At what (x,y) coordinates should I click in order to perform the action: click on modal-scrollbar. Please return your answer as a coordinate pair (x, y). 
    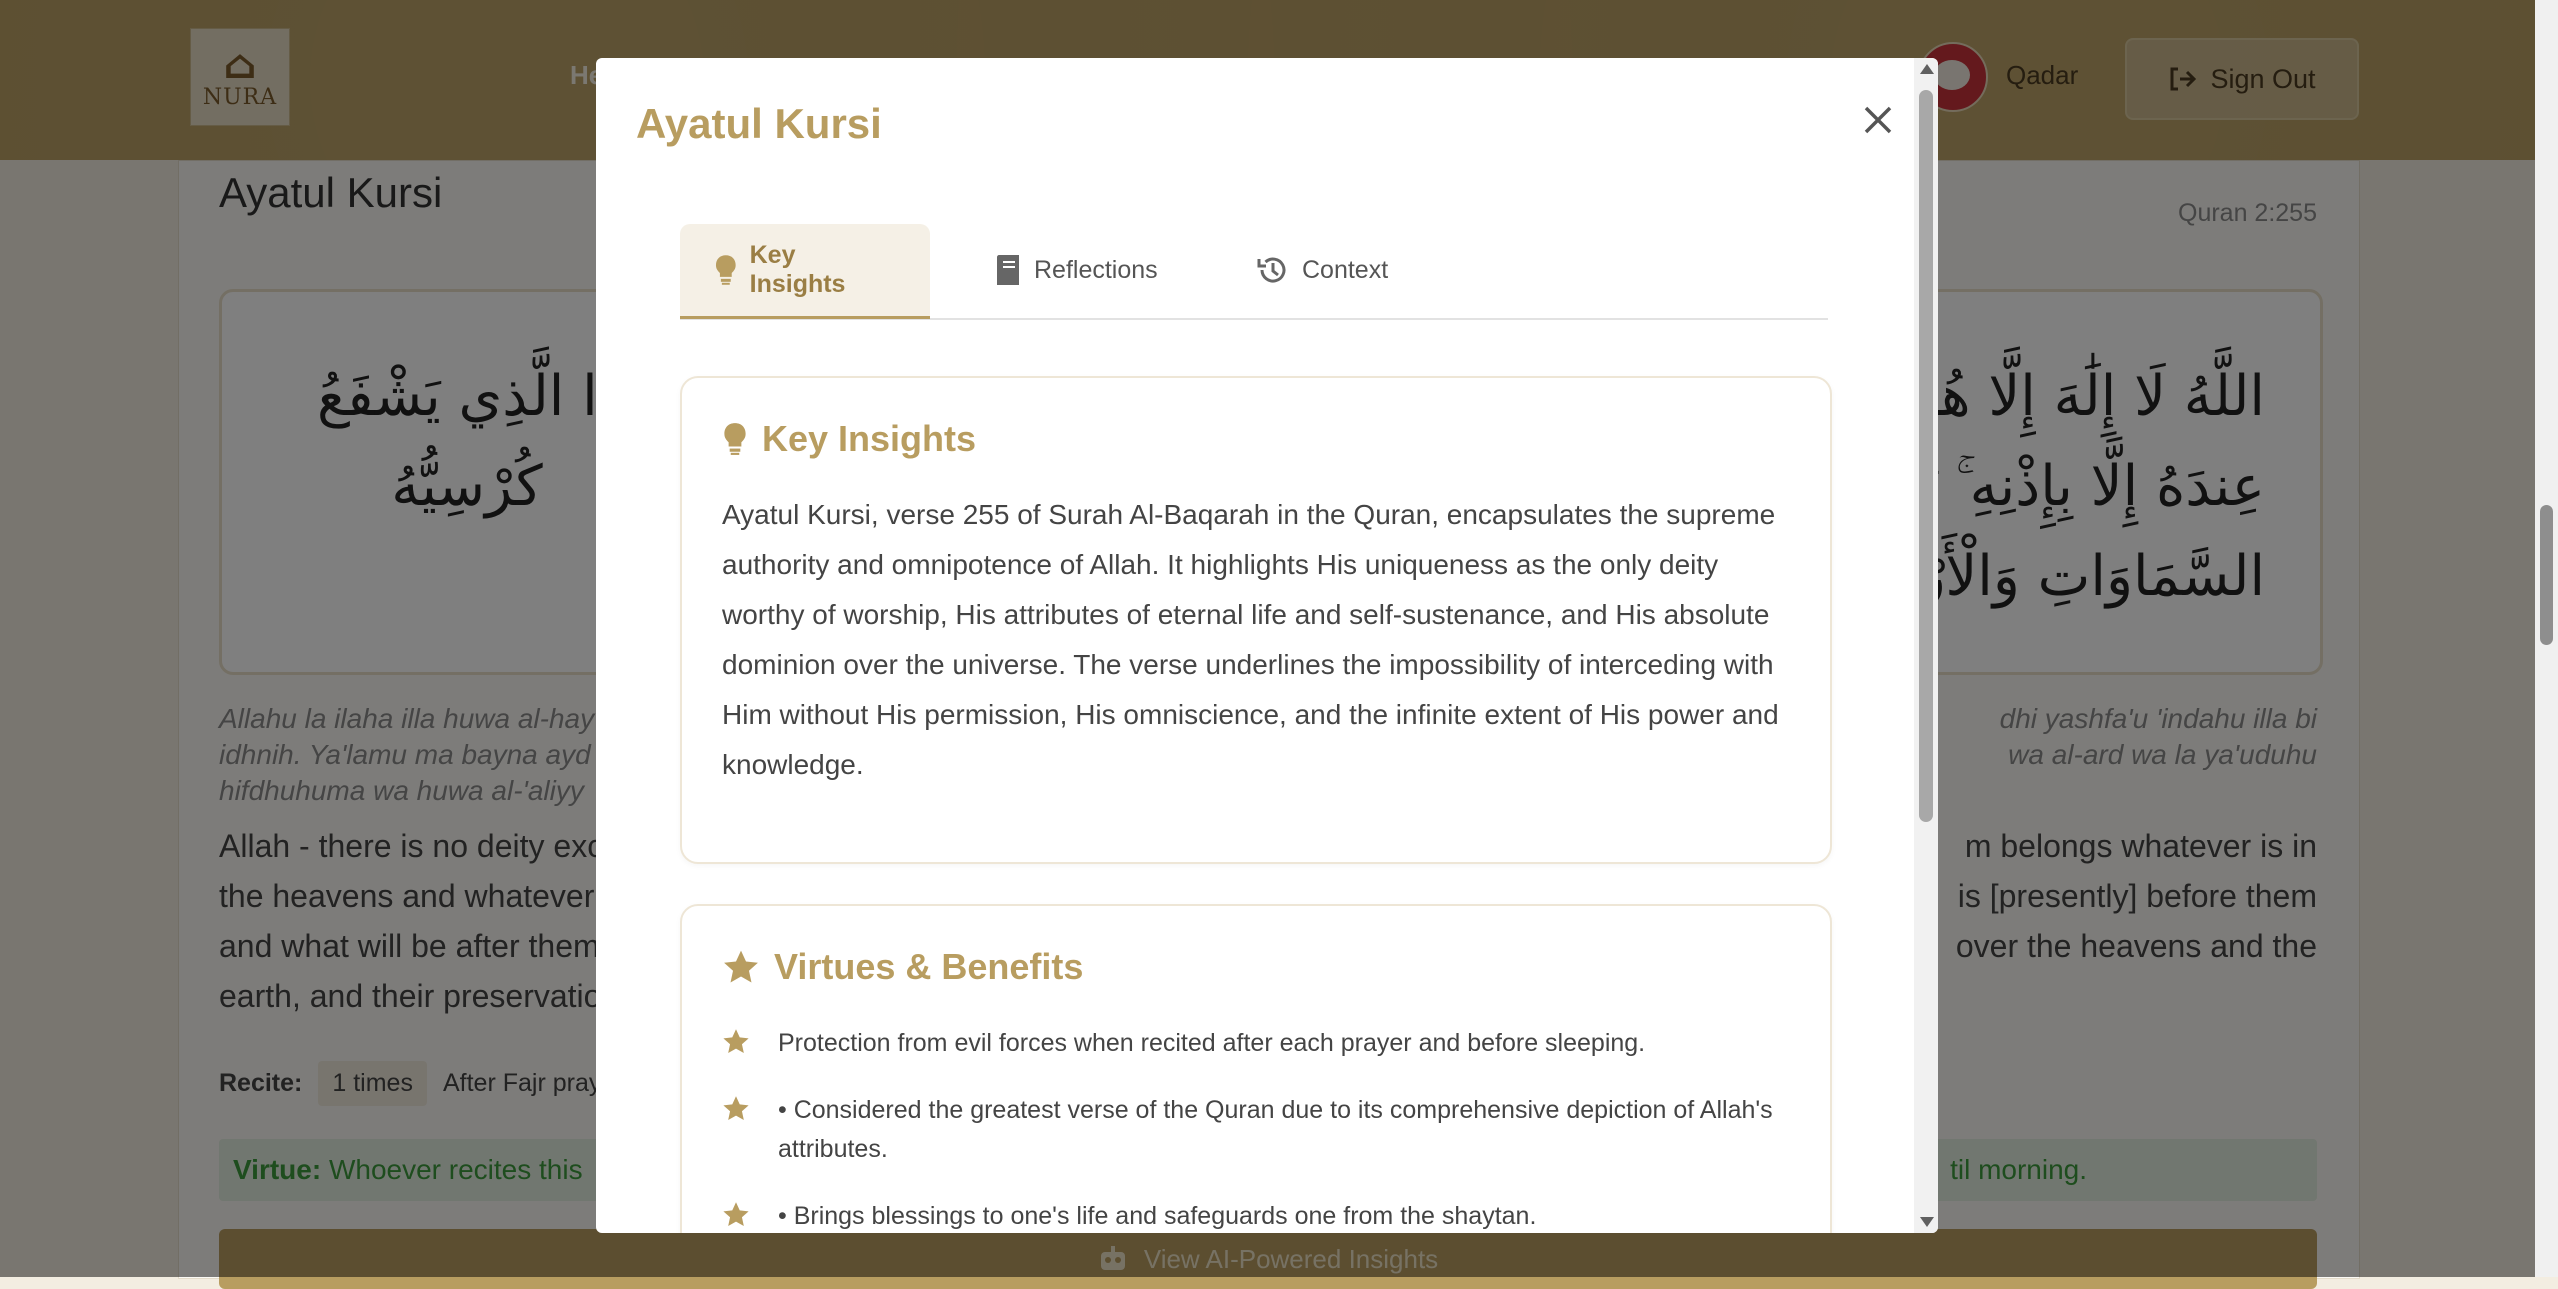
    Looking at the image, I should click on (1926, 645).